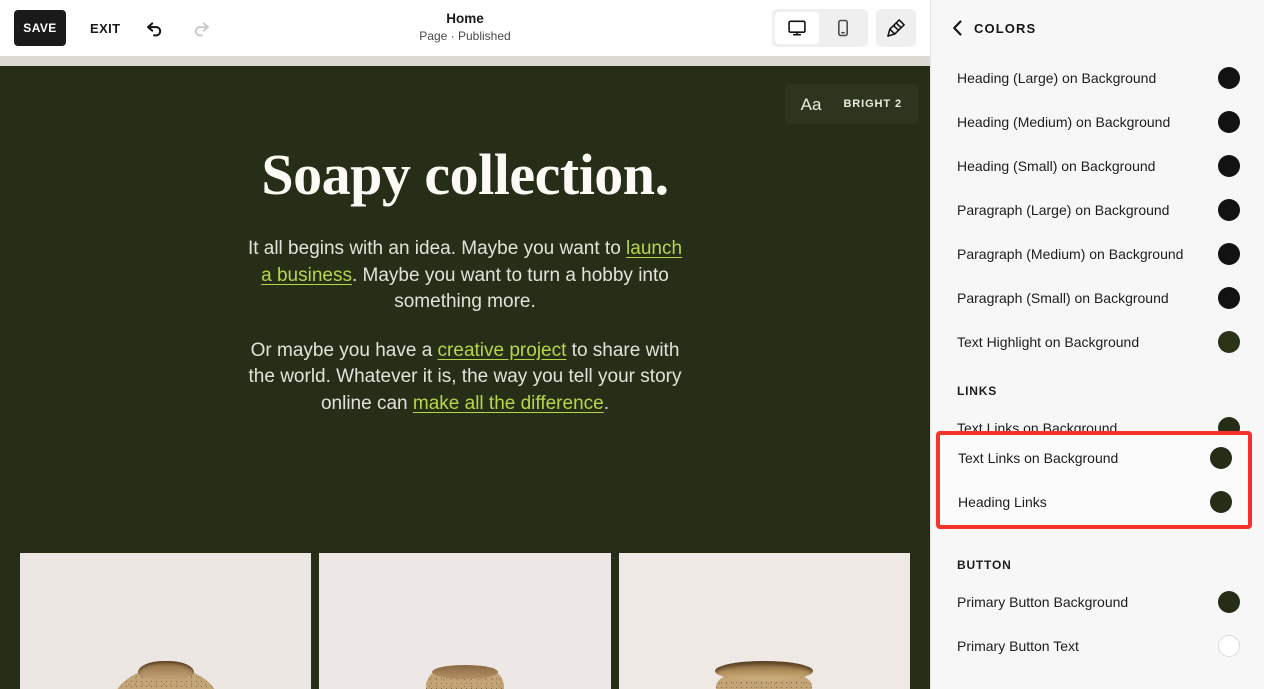 This screenshot has height=689, width=1264. I want to click on toolbar-right-group, so click(844, 28).